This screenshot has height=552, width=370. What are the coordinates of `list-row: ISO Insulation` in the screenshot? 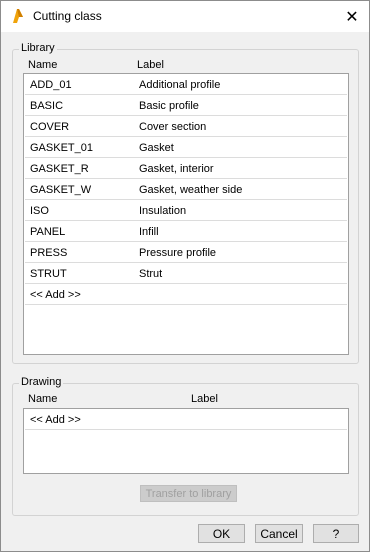 It's located at (186, 211).